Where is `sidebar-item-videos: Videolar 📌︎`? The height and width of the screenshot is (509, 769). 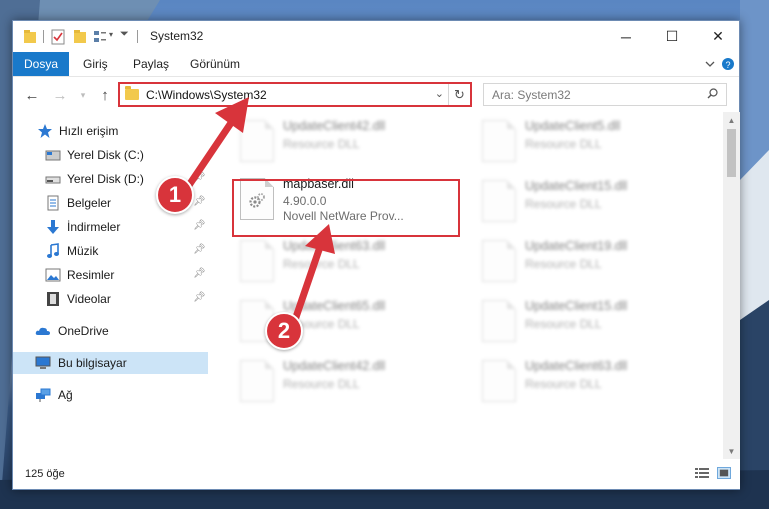
sidebar-item-videos: Videolar 📌︎ is located at coordinates (110, 299).